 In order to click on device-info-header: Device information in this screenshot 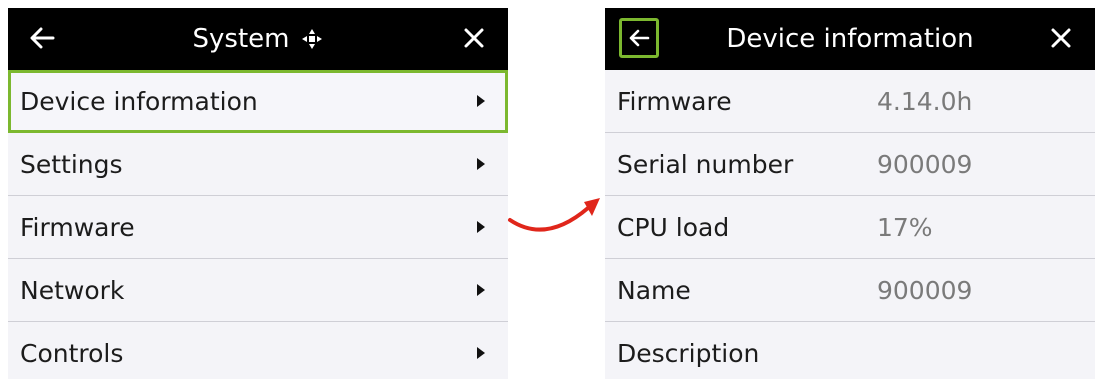, I will do `click(850, 39)`.